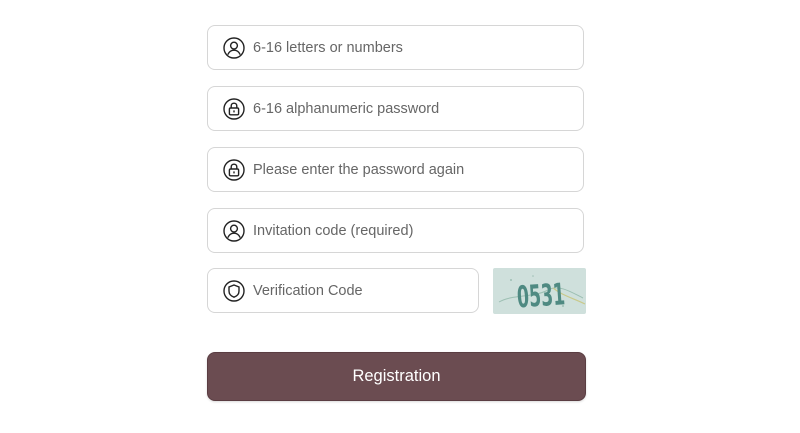  I want to click on shield-icon, so click(234, 290).